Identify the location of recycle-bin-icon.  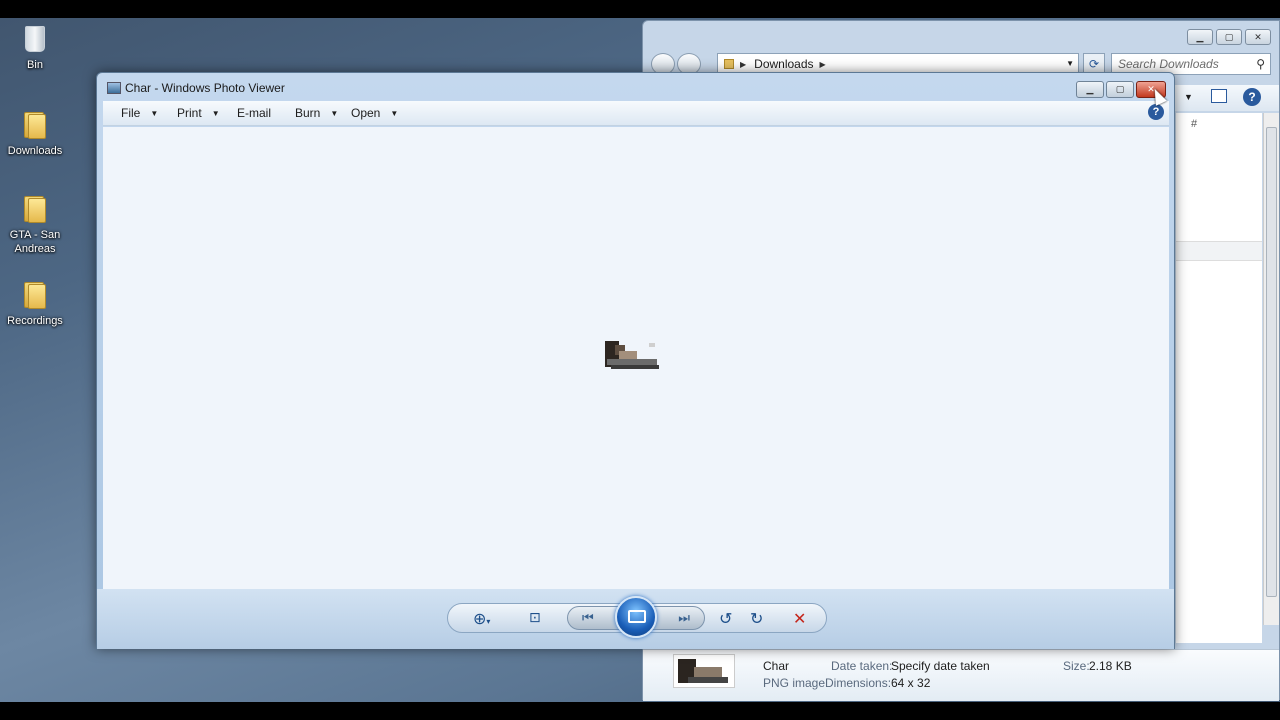
(35, 39).